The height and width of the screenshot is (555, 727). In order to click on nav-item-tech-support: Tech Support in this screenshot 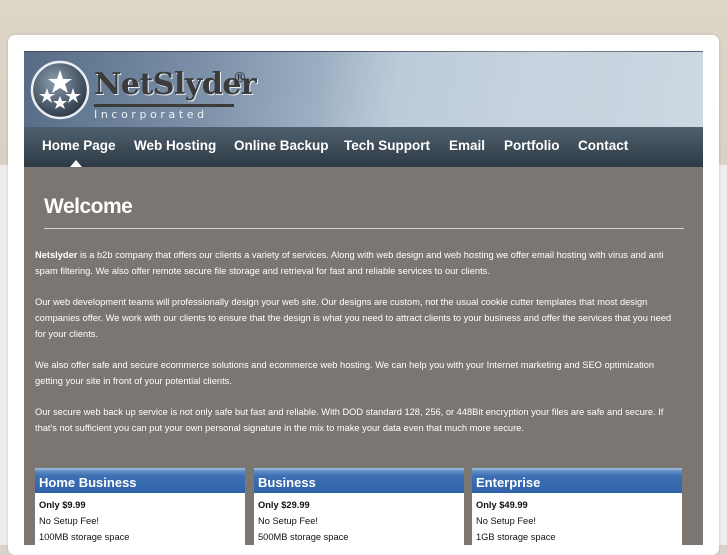, I will do `click(387, 145)`.